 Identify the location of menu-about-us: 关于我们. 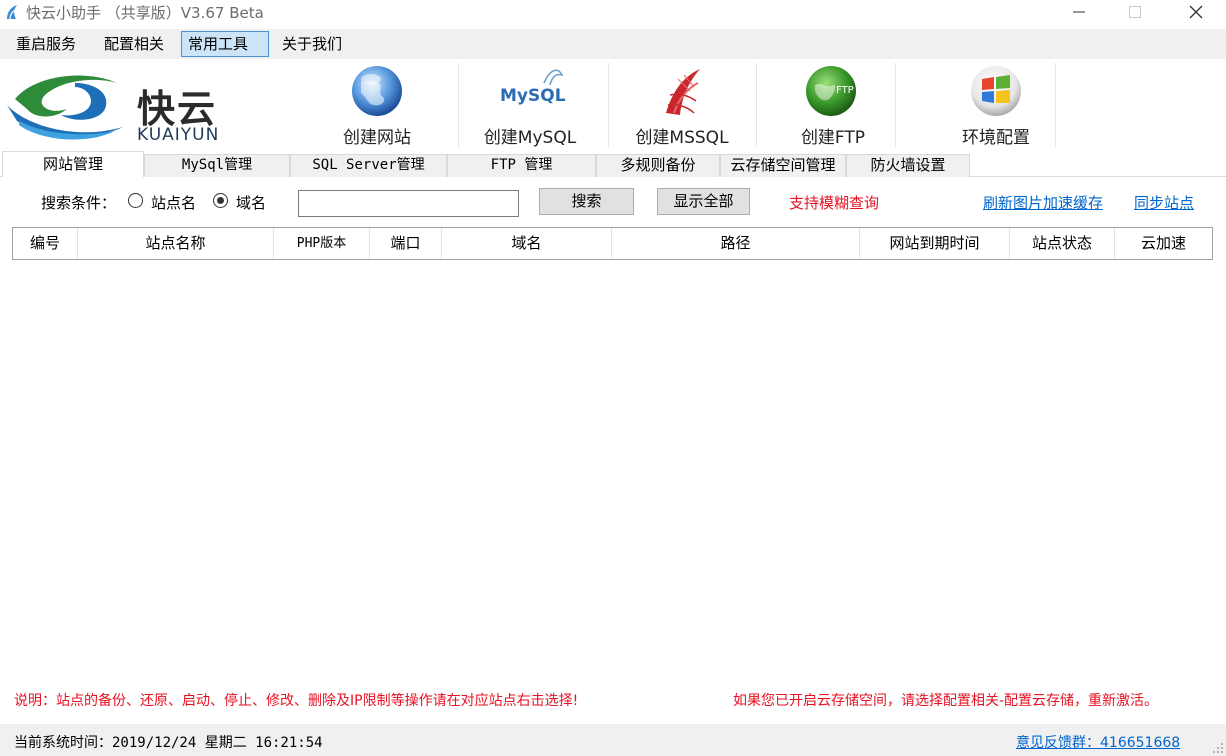
(312, 44).